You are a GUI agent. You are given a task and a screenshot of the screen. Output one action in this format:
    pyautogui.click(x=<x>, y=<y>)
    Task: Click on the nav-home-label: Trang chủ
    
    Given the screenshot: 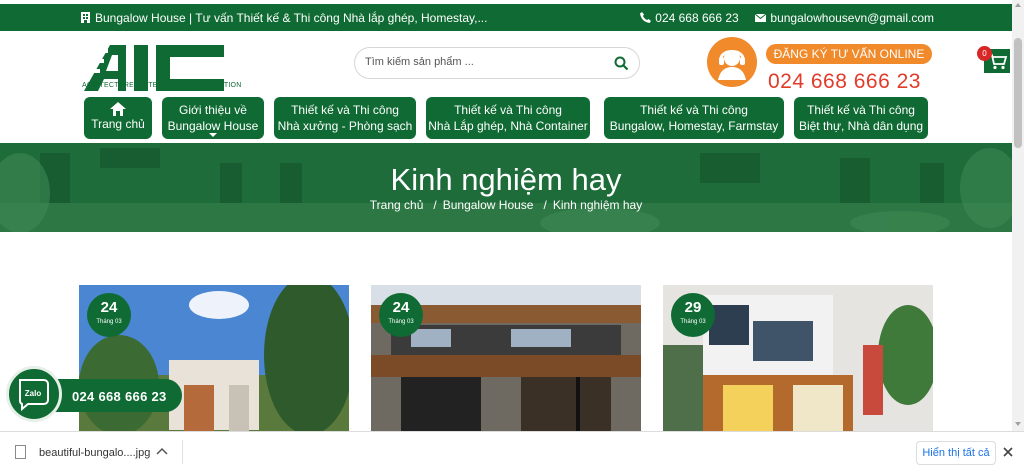 What is the action you would take?
    pyautogui.click(x=118, y=124)
    